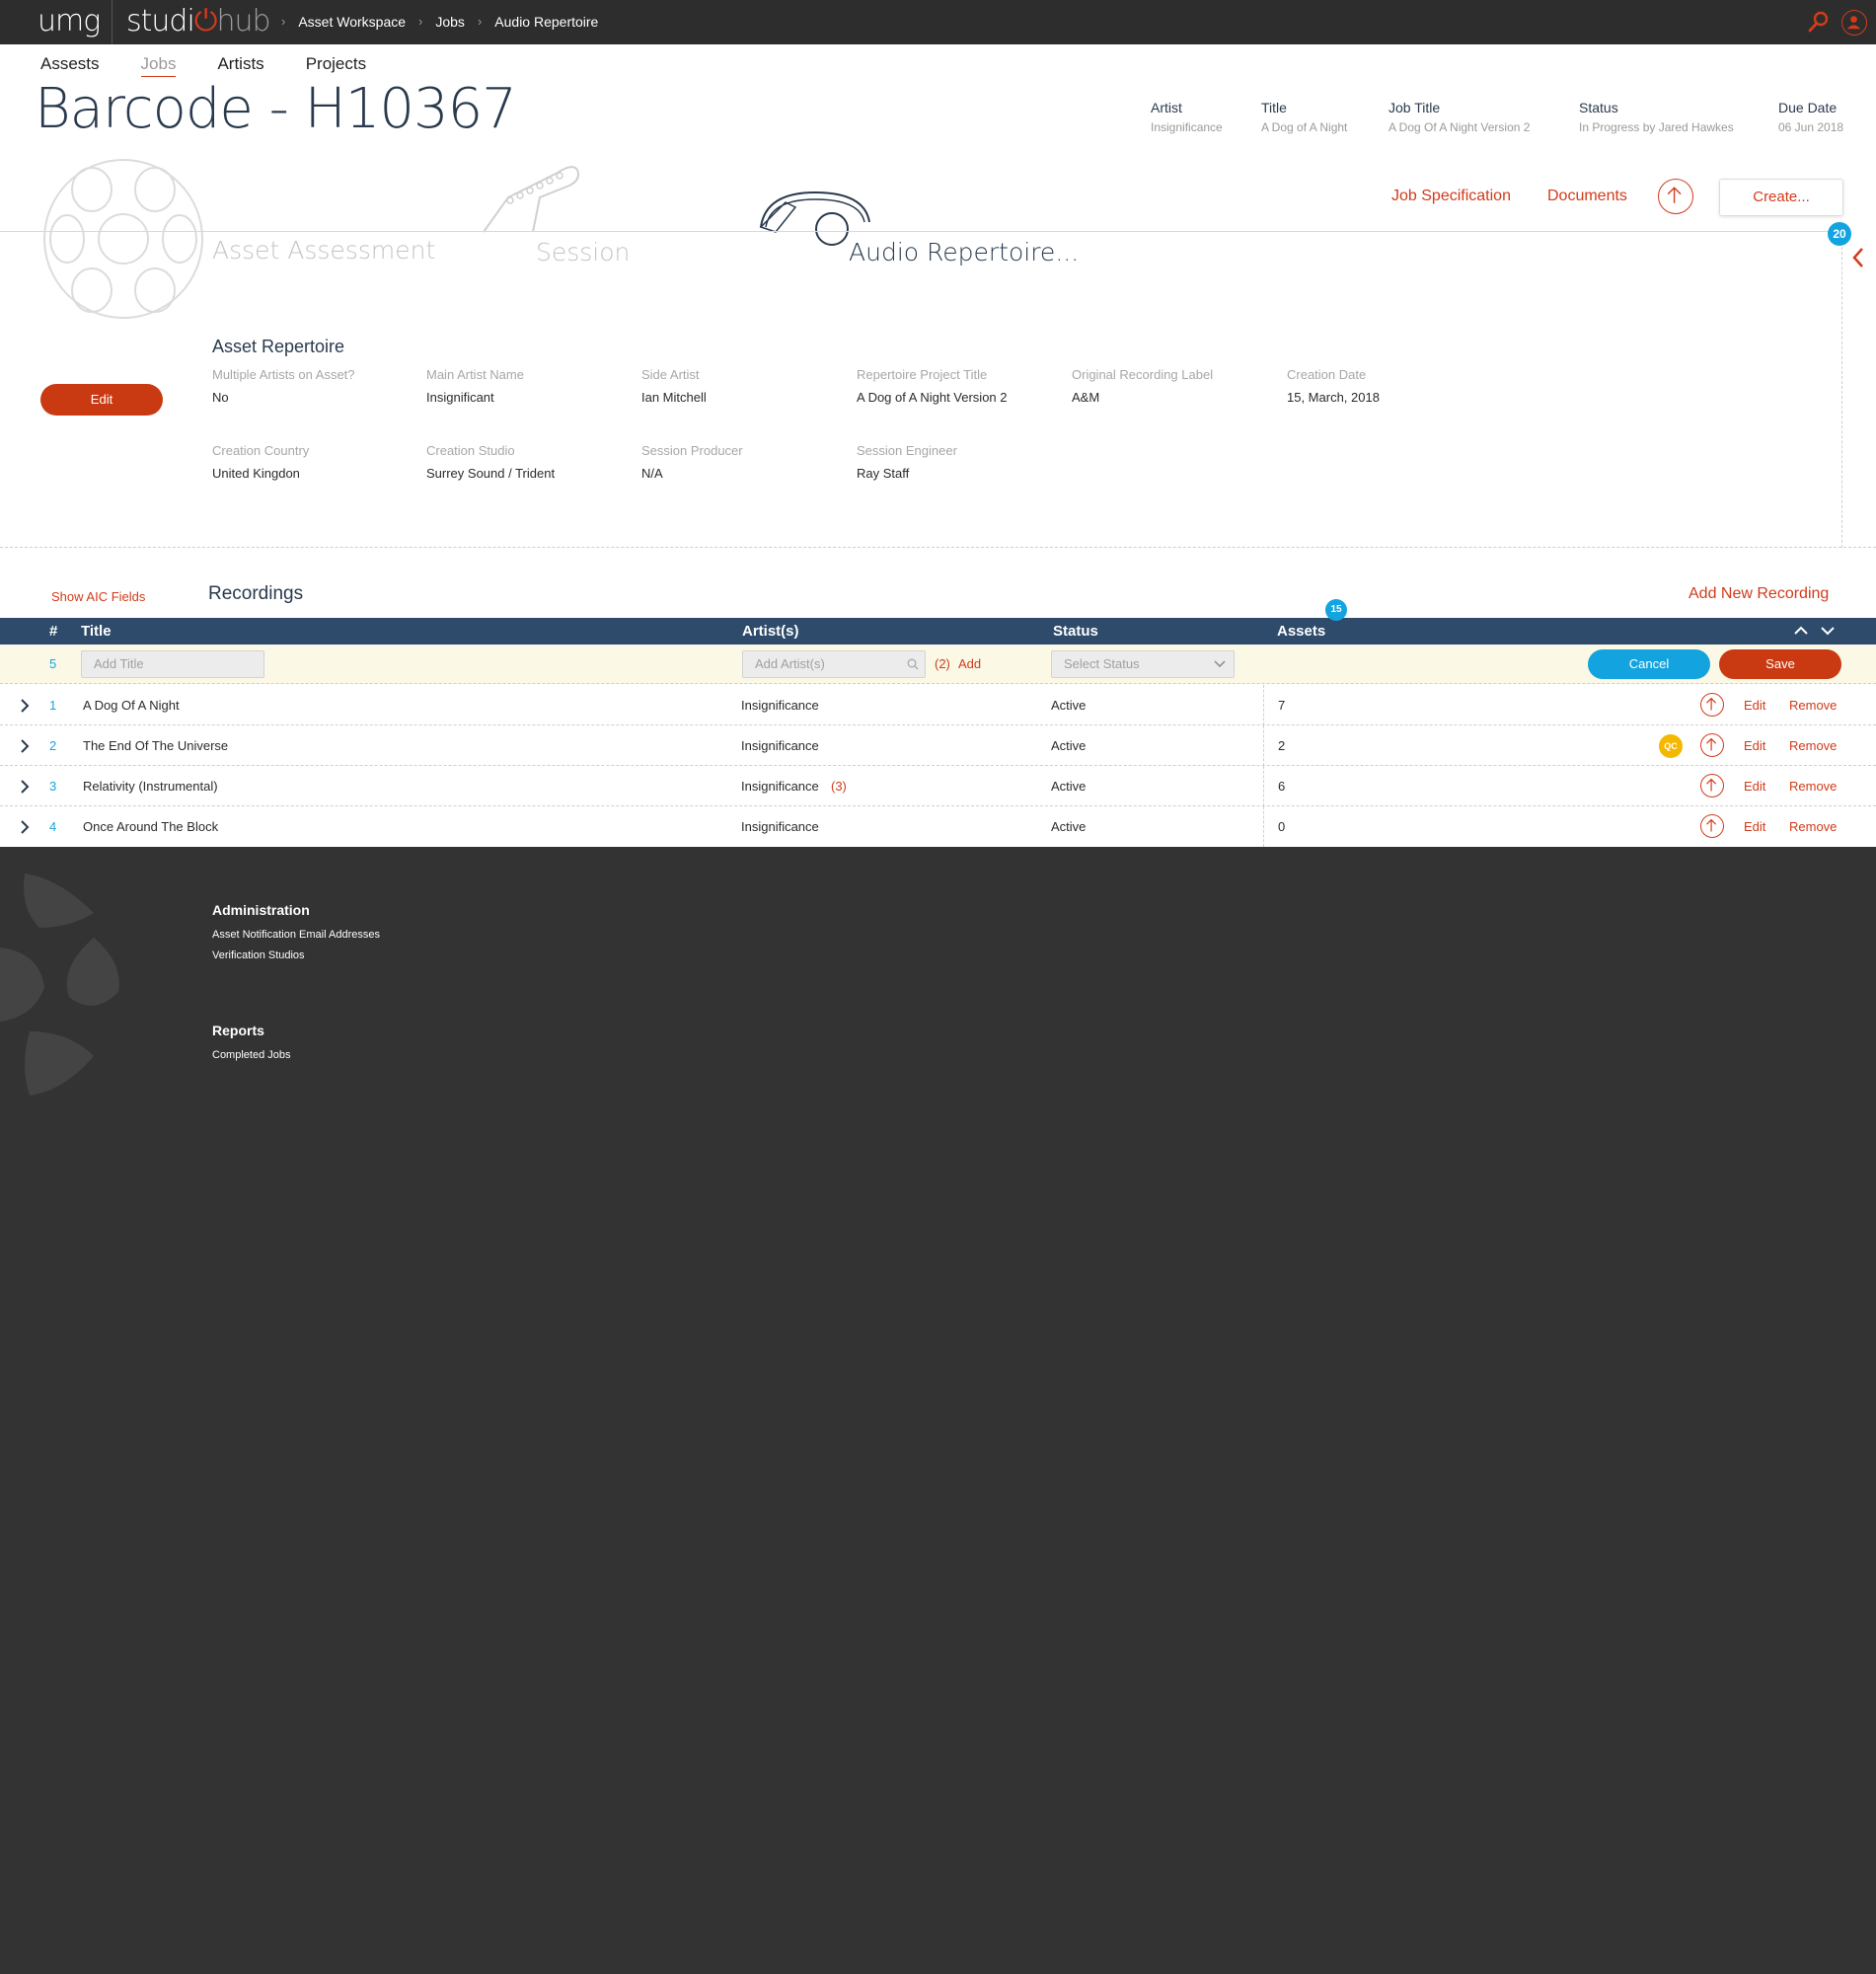  I want to click on assets-cell-divider, so click(1263, 786).